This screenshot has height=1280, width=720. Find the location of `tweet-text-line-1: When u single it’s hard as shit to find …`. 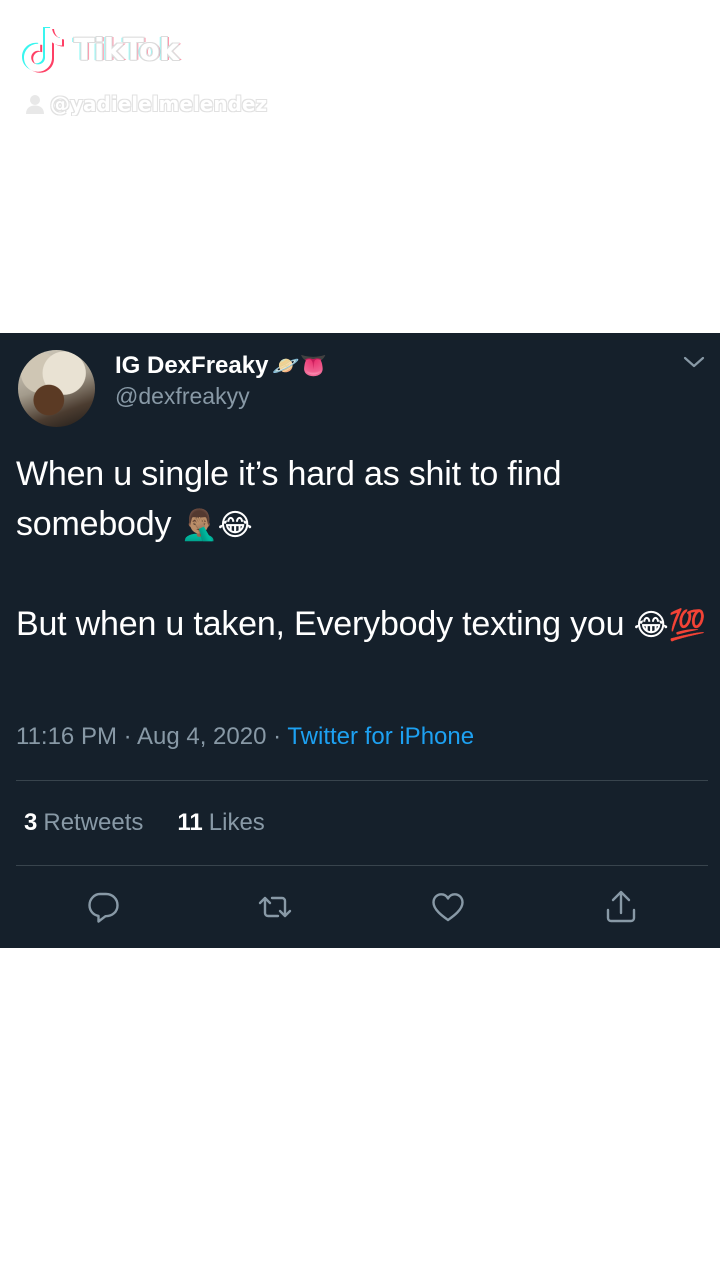

tweet-text-line-1: When u single it’s hard as shit to find … is located at coordinates (289, 499).